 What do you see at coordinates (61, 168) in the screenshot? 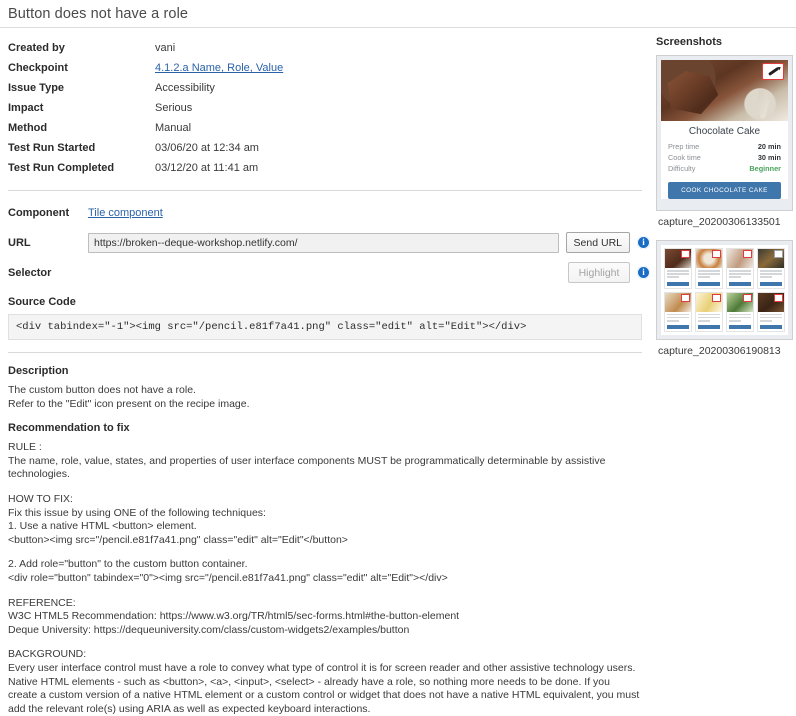
I see `meta-label-test-run-completed: Test Run Completed` at bounding box center [61, 168].